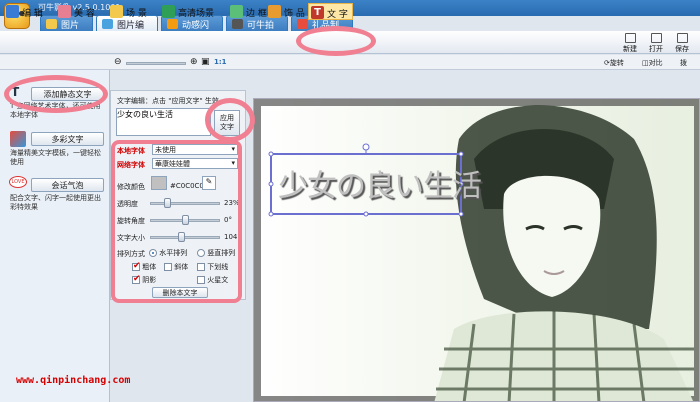  I want to click on new-icon, so click(630, 38).